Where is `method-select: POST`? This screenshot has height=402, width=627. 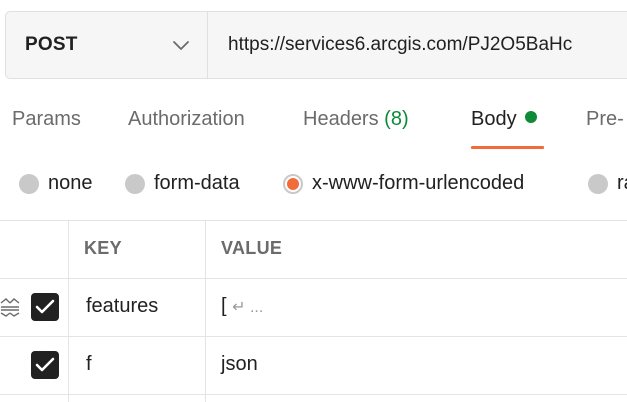
method-select: POST is located at coordinates (107, 45).